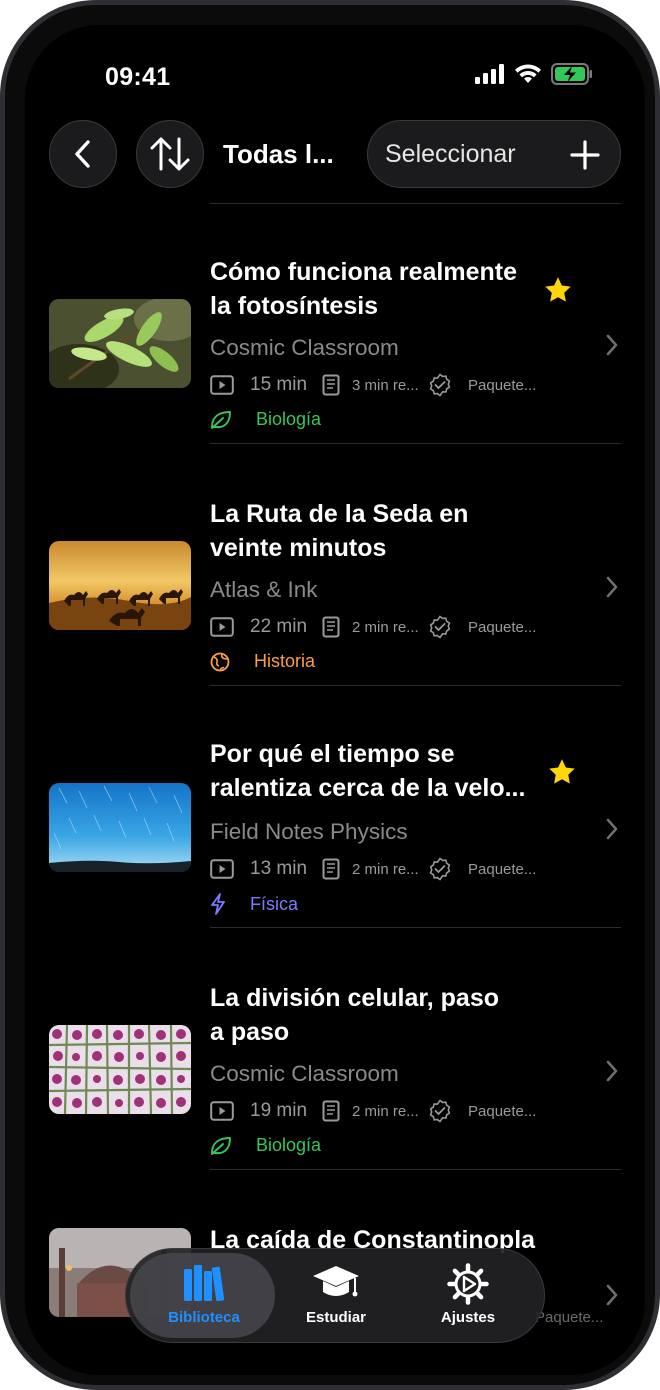  What do you see at coordinates (585, 155) in the screenshot?
I see `add-button` at bounding box center [585, 155].